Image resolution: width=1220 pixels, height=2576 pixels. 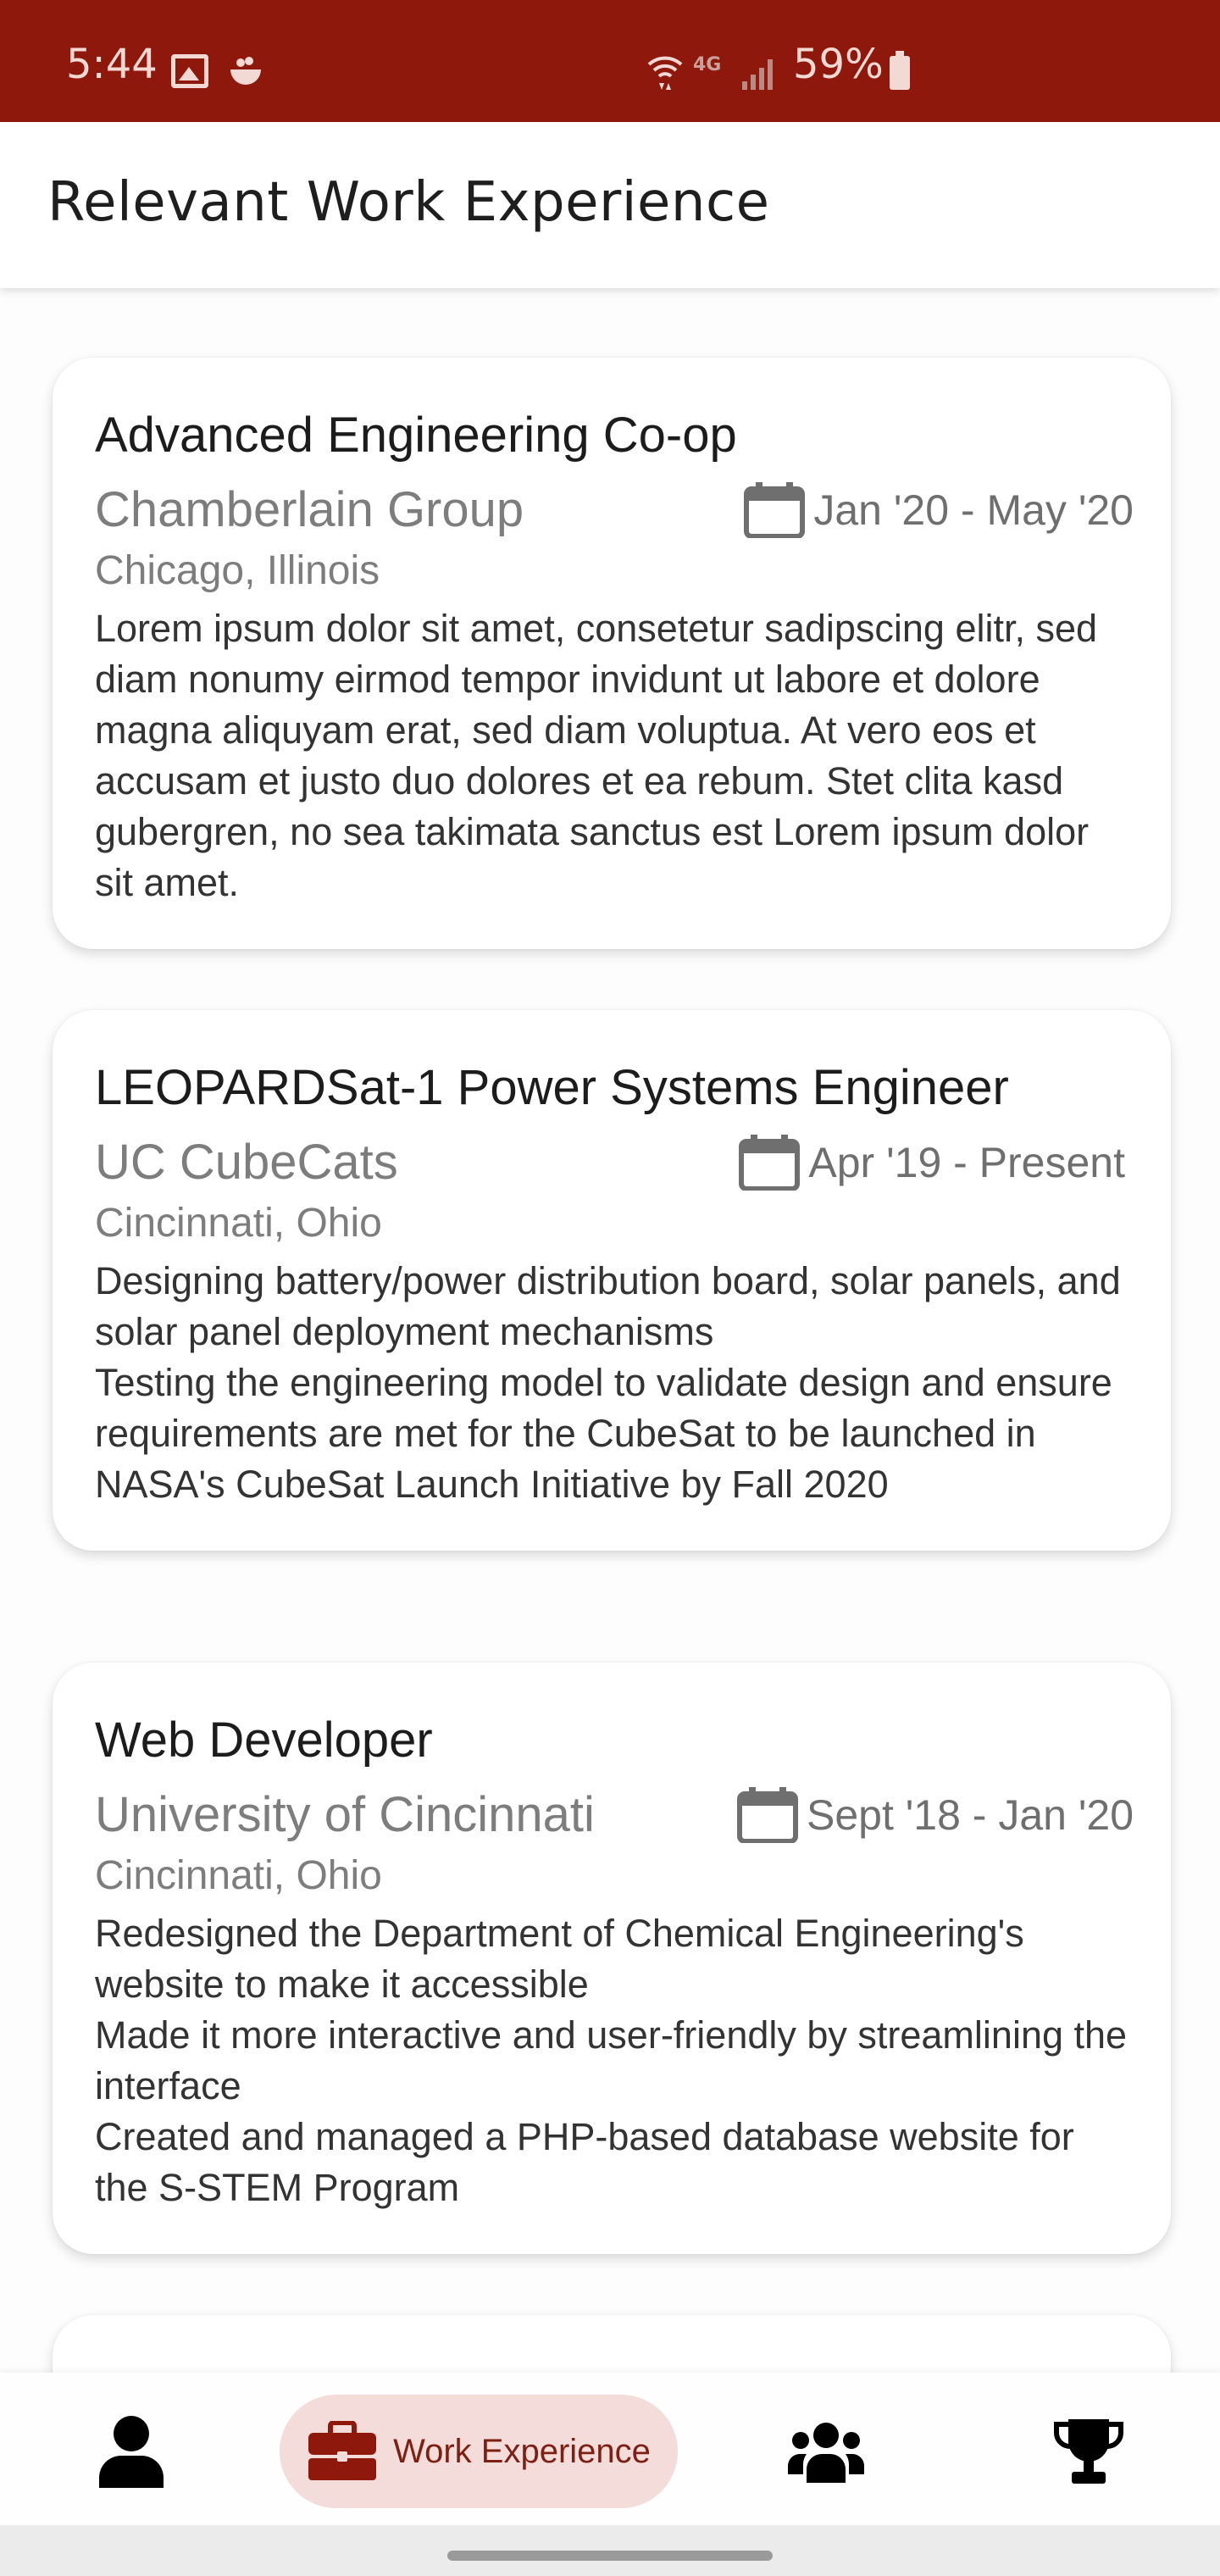 What do you see at coordinates (757, 74) in the screenshot?
I see `signal-icon` at bounding box center [757, 74].